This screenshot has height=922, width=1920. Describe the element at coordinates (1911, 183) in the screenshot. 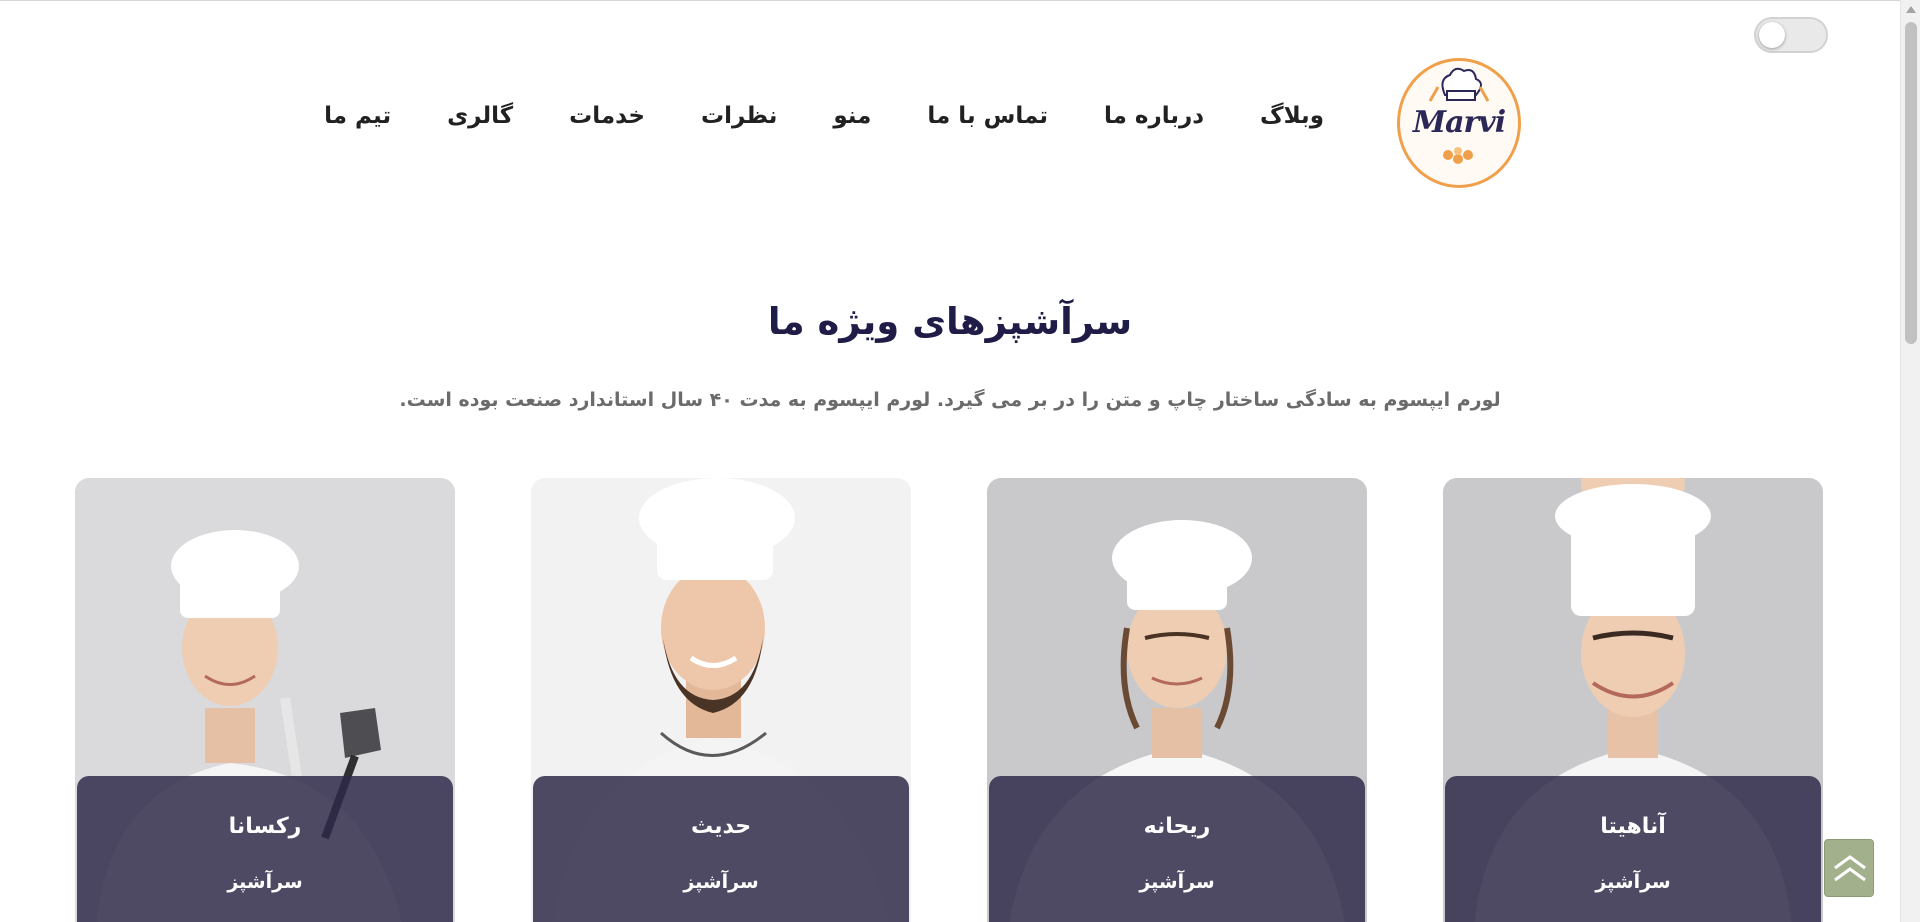

I see `scroll-thumb` at that location.